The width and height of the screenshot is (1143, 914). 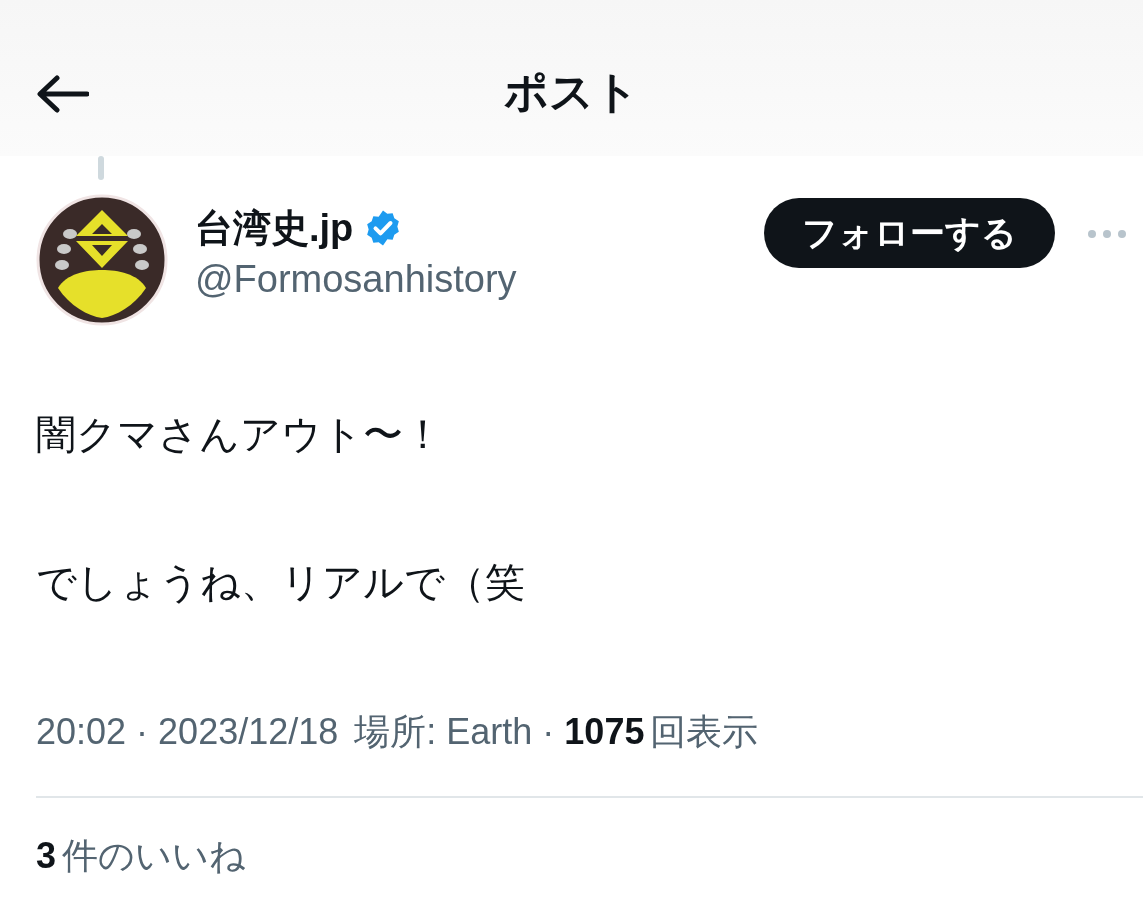 I want to click on post-location: 場所: Earth, so click(x=443, y=732).